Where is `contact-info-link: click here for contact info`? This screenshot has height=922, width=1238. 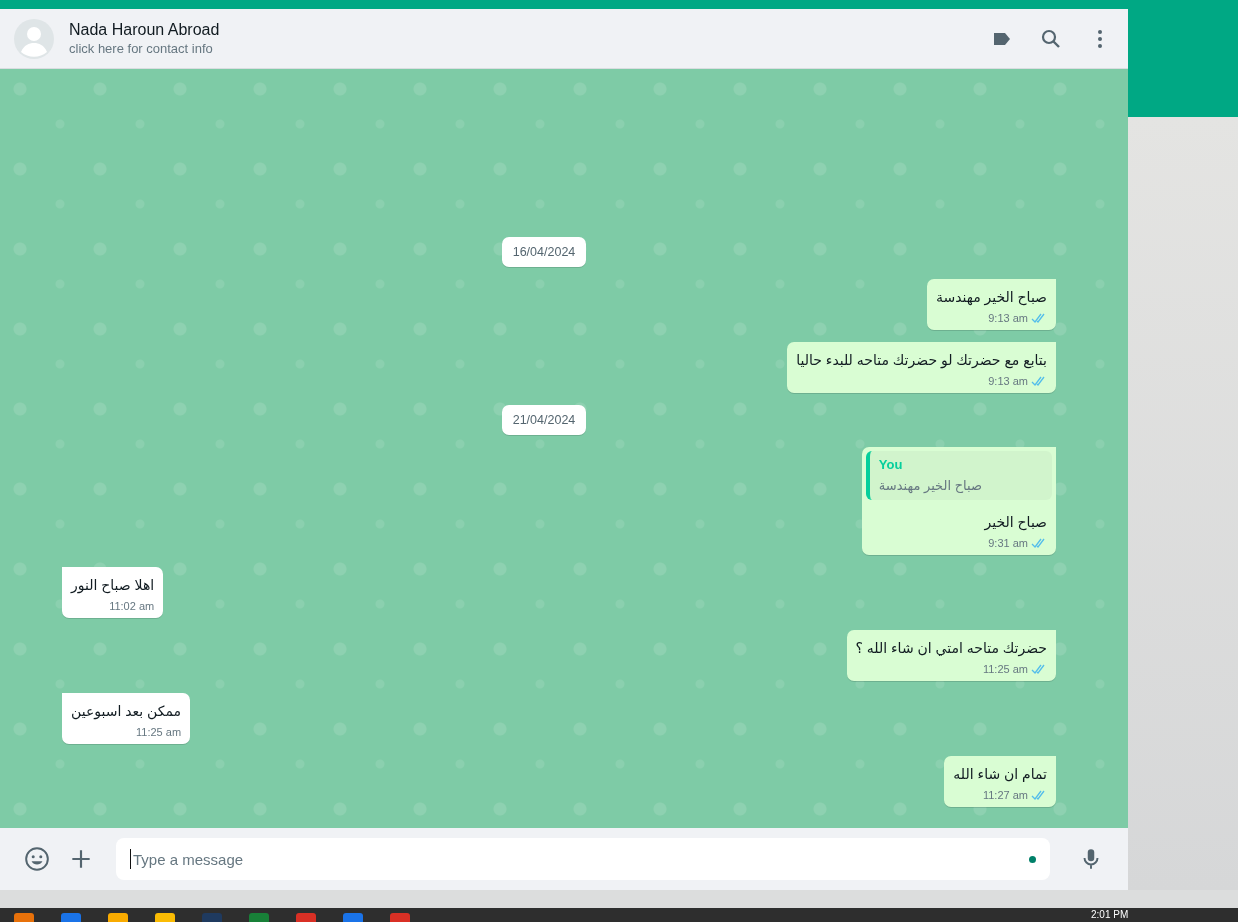
contact-info-link: click here for contact info is located at coordinates (529, 48).